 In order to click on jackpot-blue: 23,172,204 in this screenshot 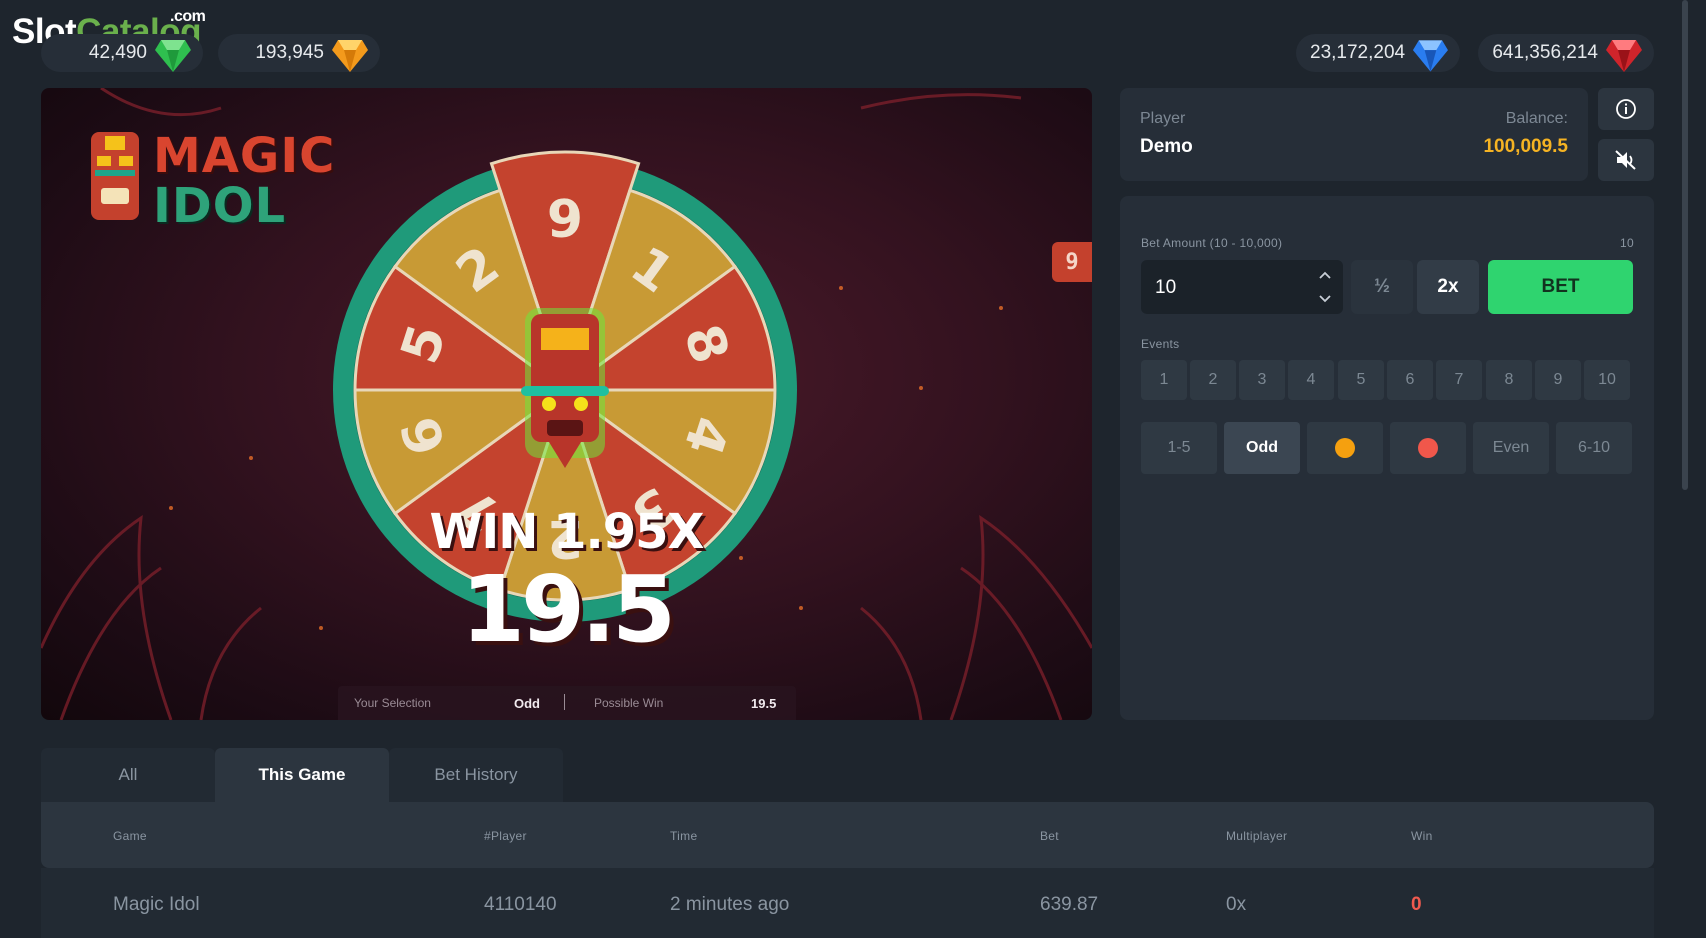, I will do `click(1378, 53)`.